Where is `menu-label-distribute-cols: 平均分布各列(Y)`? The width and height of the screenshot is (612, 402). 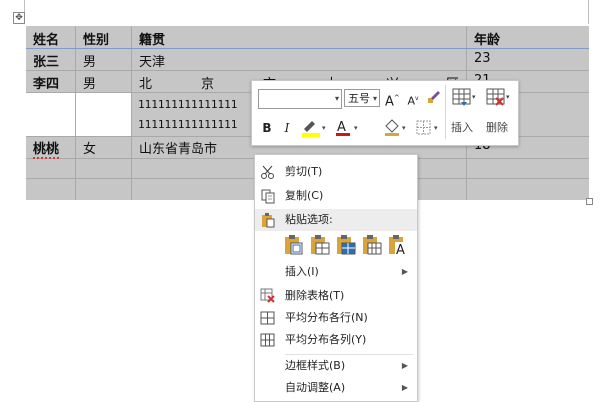
menu-label-distribute-cols: 平均分布各列(Y) is located at coordinates (326, 339).